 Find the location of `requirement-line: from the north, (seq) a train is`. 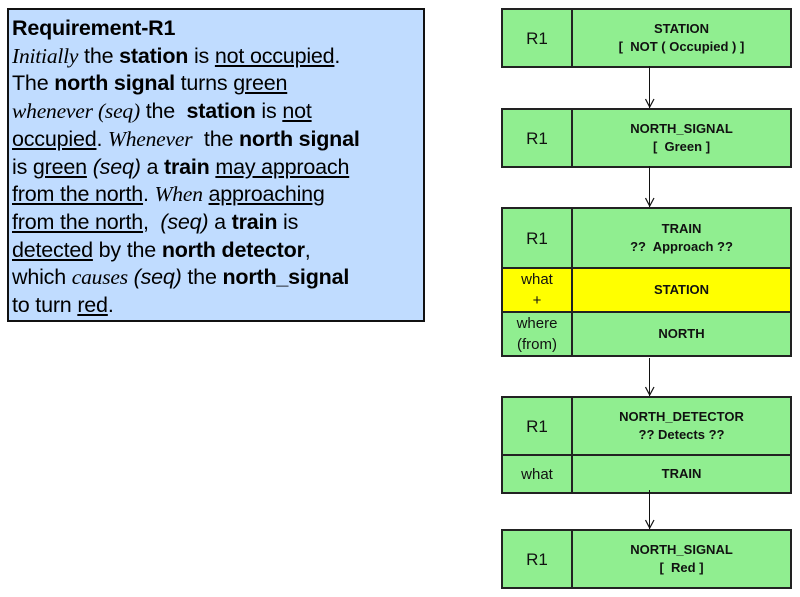

requirement-line: from the north, (seq) a train is is located at coordinates (216, 223).